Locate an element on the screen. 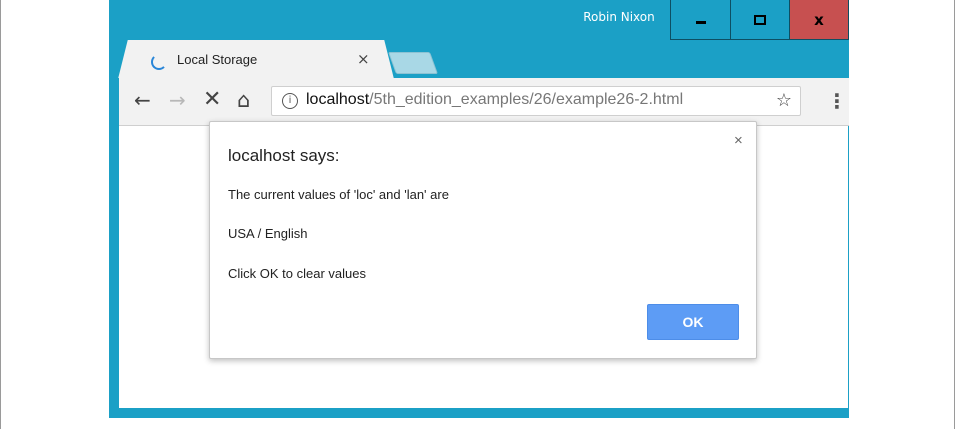 This screenshot has width=957, height=430. user-name: Robin Nixon is located at coordinates (619, 17).